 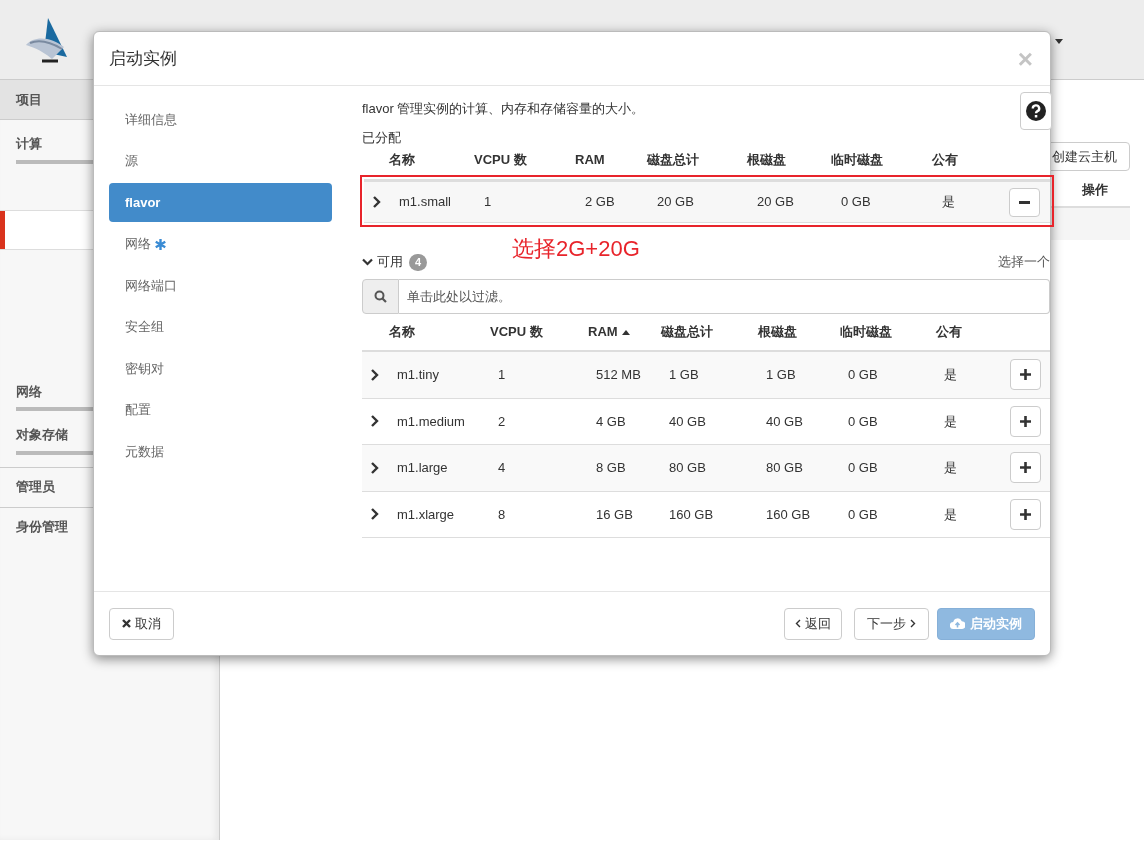 I want to click on filter-field: 单击此处以过滤。, so click(x=724, y=296).